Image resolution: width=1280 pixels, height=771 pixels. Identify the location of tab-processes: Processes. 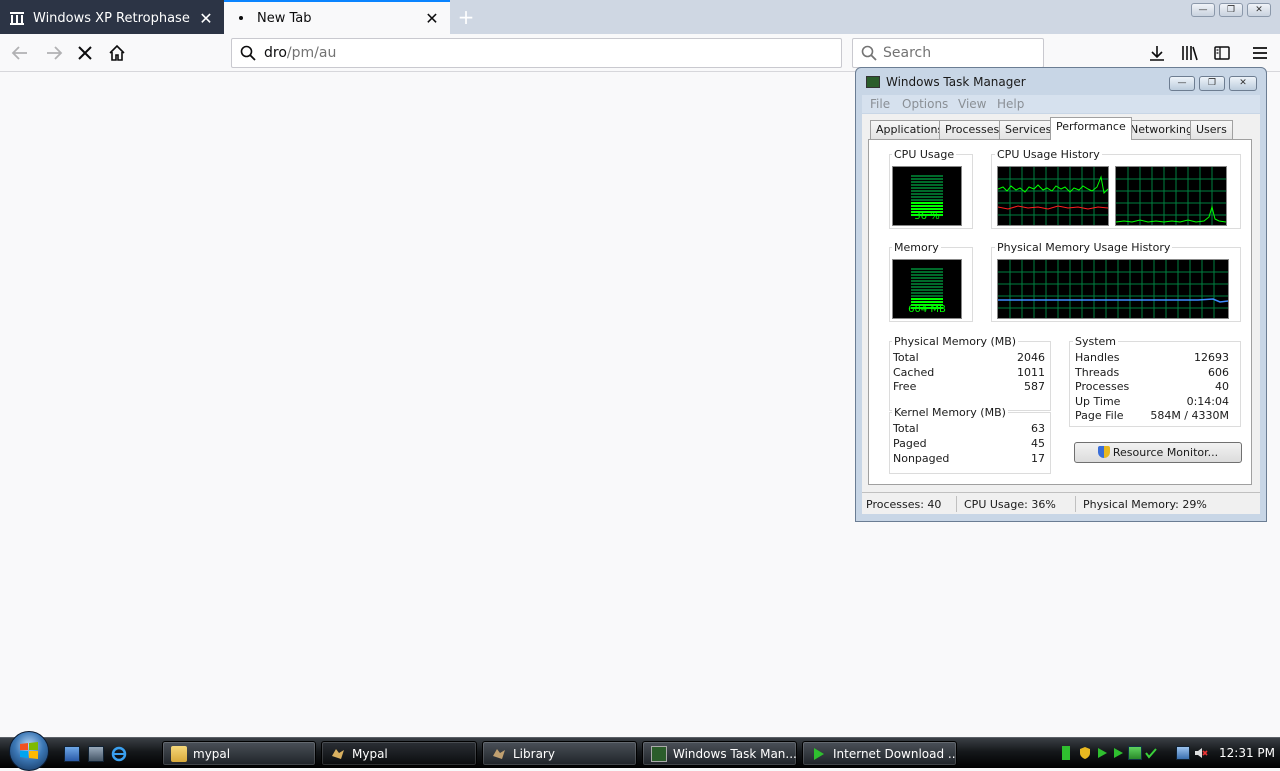
(972, 129).